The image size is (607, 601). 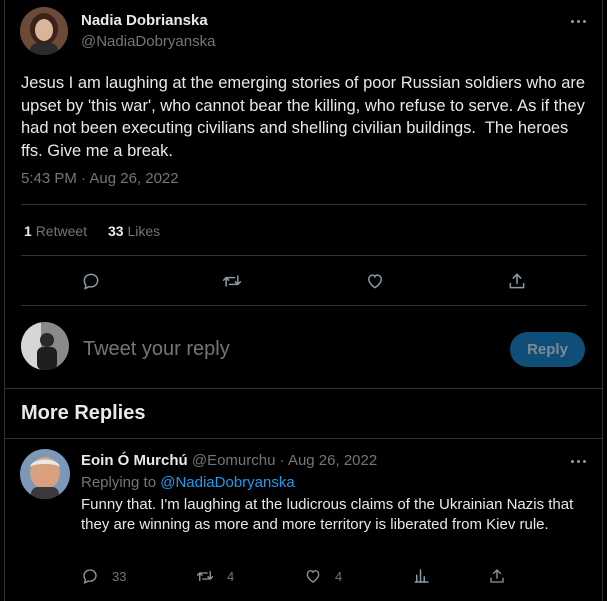 I want to click on reply-more-options-icon, so click(x=578, y=461).